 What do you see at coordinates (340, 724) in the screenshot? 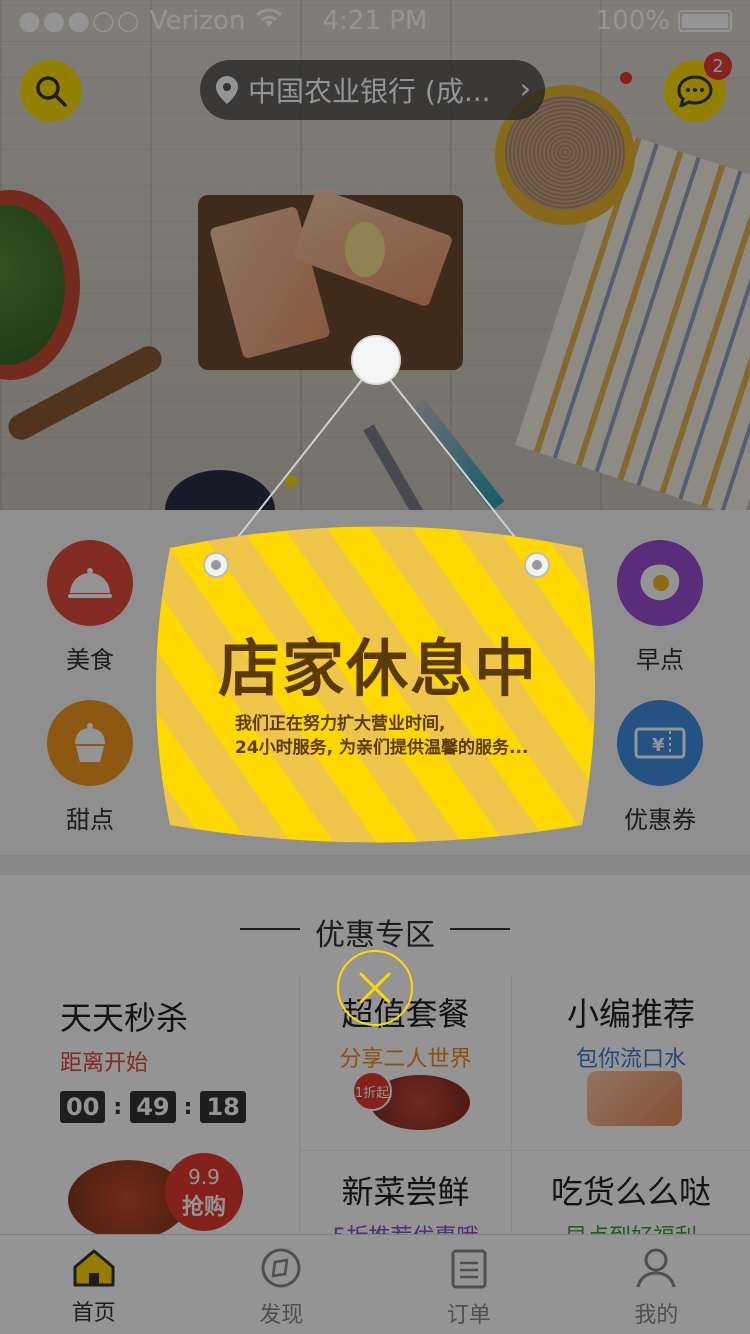
I see `modal-desc-line: 我们正在努力扩大营业时间,` at bounding box center [340, 724].